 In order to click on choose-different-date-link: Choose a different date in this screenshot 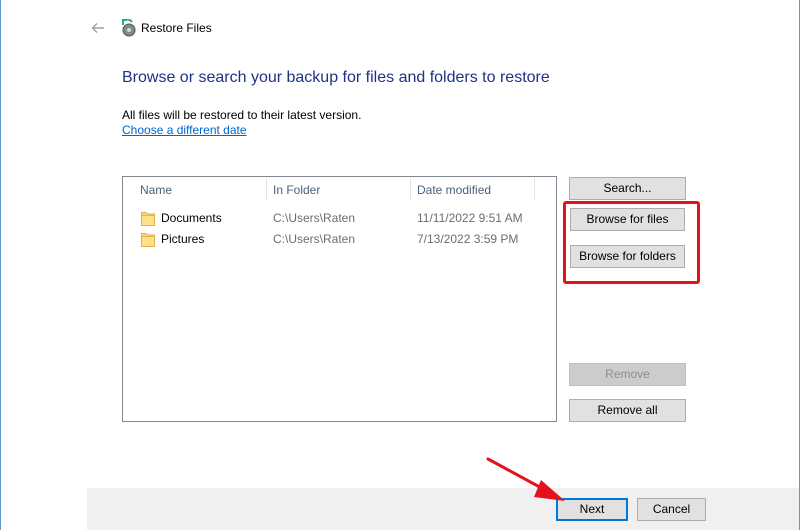, I will do `click(184, 130)`.